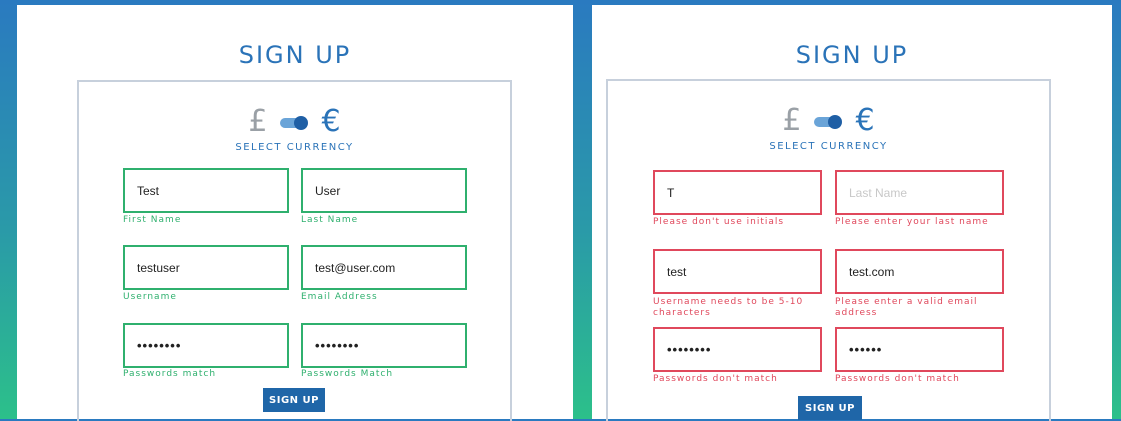 Image resolution: width=1121 pixels, height=421 pixels. I want to click on confirm-password-error: Passwords don't match, so click(897, 379).